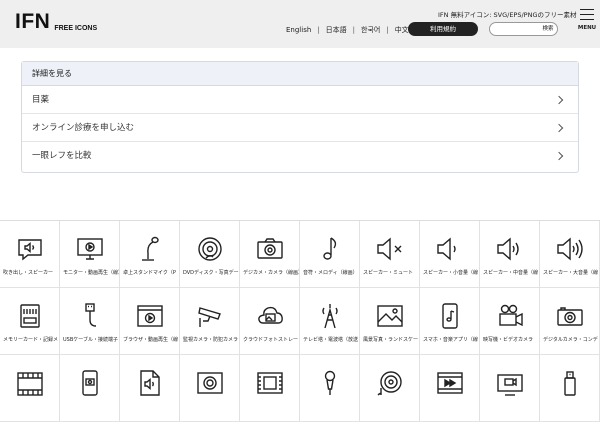  I want to click on icon-caption: USBケーブル・接続端子, so click(90, 340).